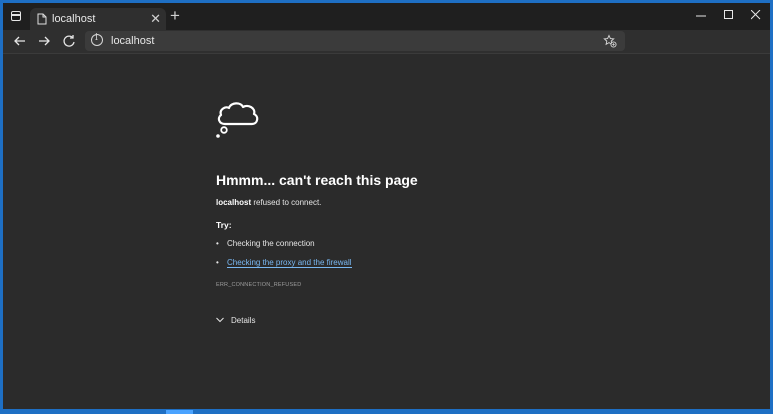 The image size is (773, 414). What do you see at coordinates (155, 19) in the screenshot?
I see `close-tab-icon: ✕` at bounding box center [155, 19].